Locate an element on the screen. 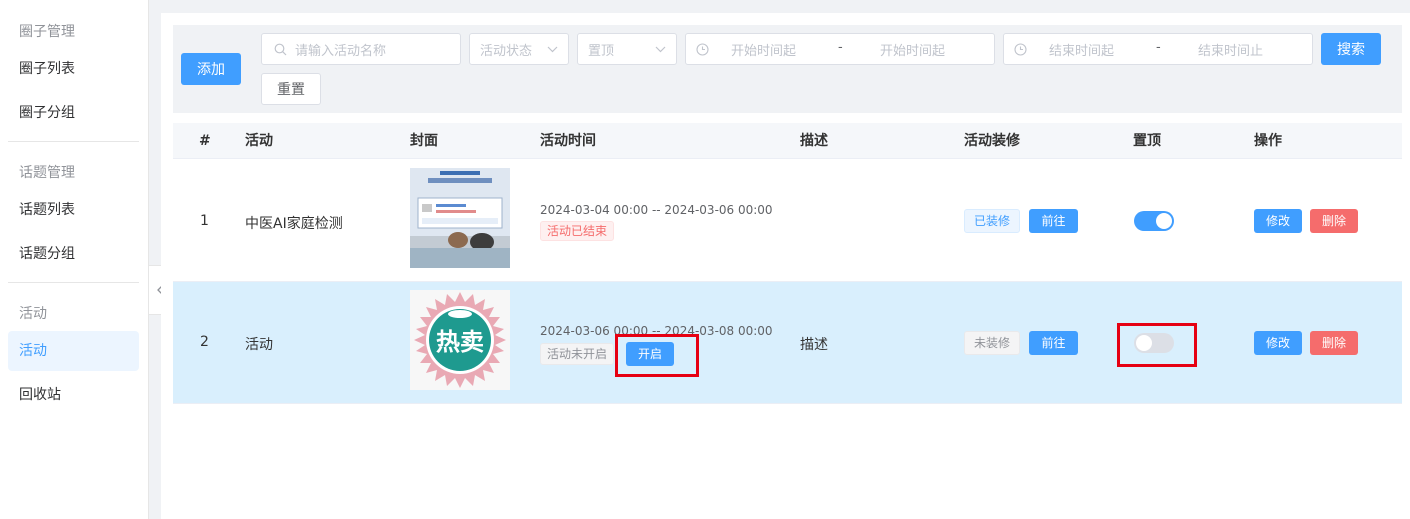  cover-screenshot-image is located at coordinates (460, 218).